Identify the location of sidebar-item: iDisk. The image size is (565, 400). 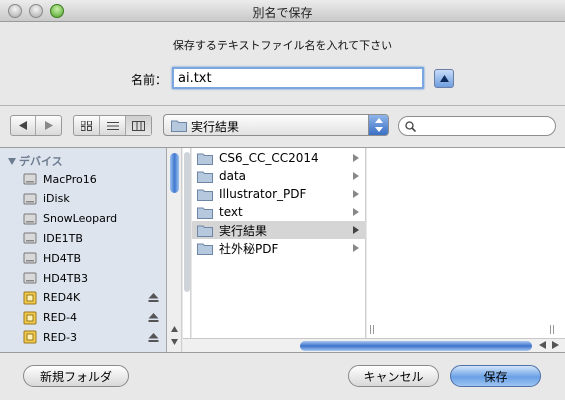
(93, 199).